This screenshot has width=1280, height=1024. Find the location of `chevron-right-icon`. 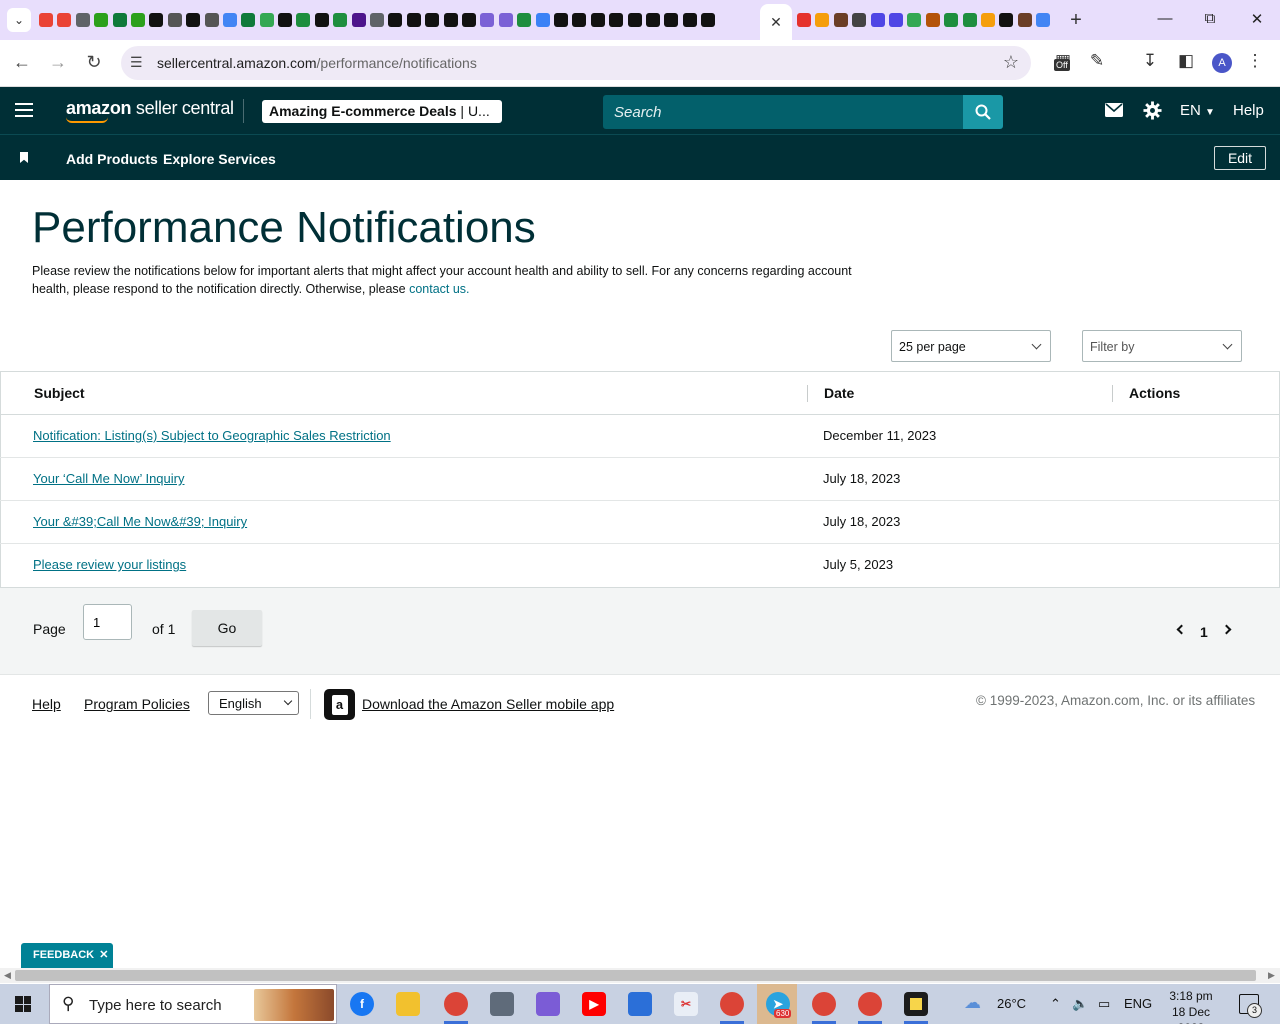

chevron-right-icon is located at coordinates (1226, 629).